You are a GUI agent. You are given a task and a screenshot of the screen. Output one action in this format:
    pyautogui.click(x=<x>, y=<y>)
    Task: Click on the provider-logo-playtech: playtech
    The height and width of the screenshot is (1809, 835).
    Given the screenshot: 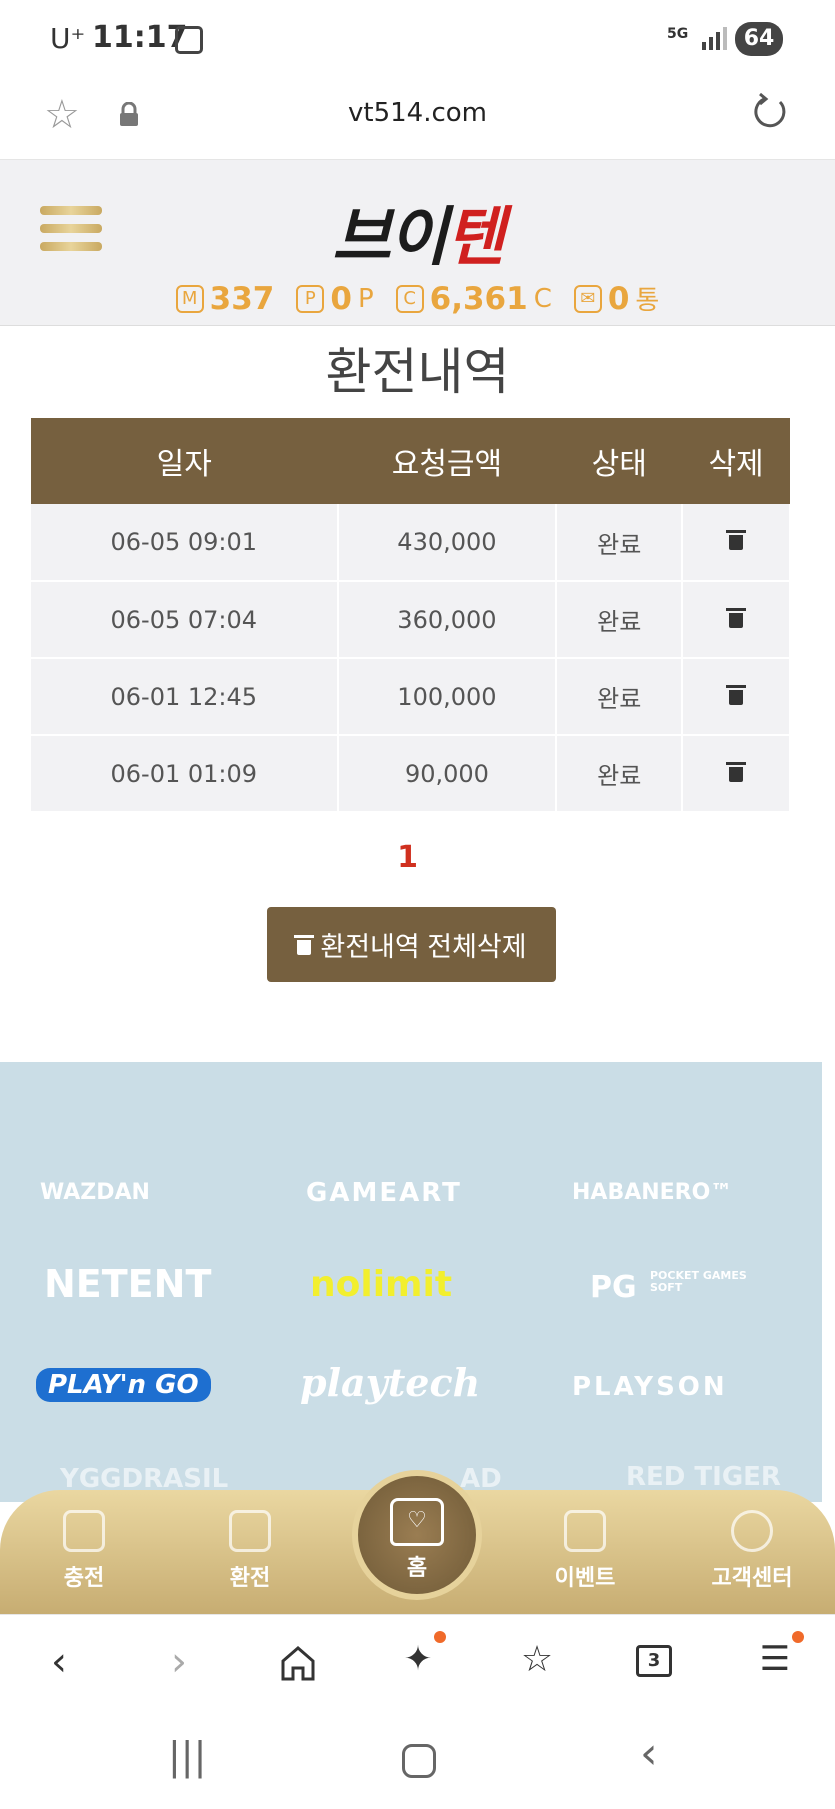 What is the action you would take?
    pyautogui.click(x=390, y=1382)
    